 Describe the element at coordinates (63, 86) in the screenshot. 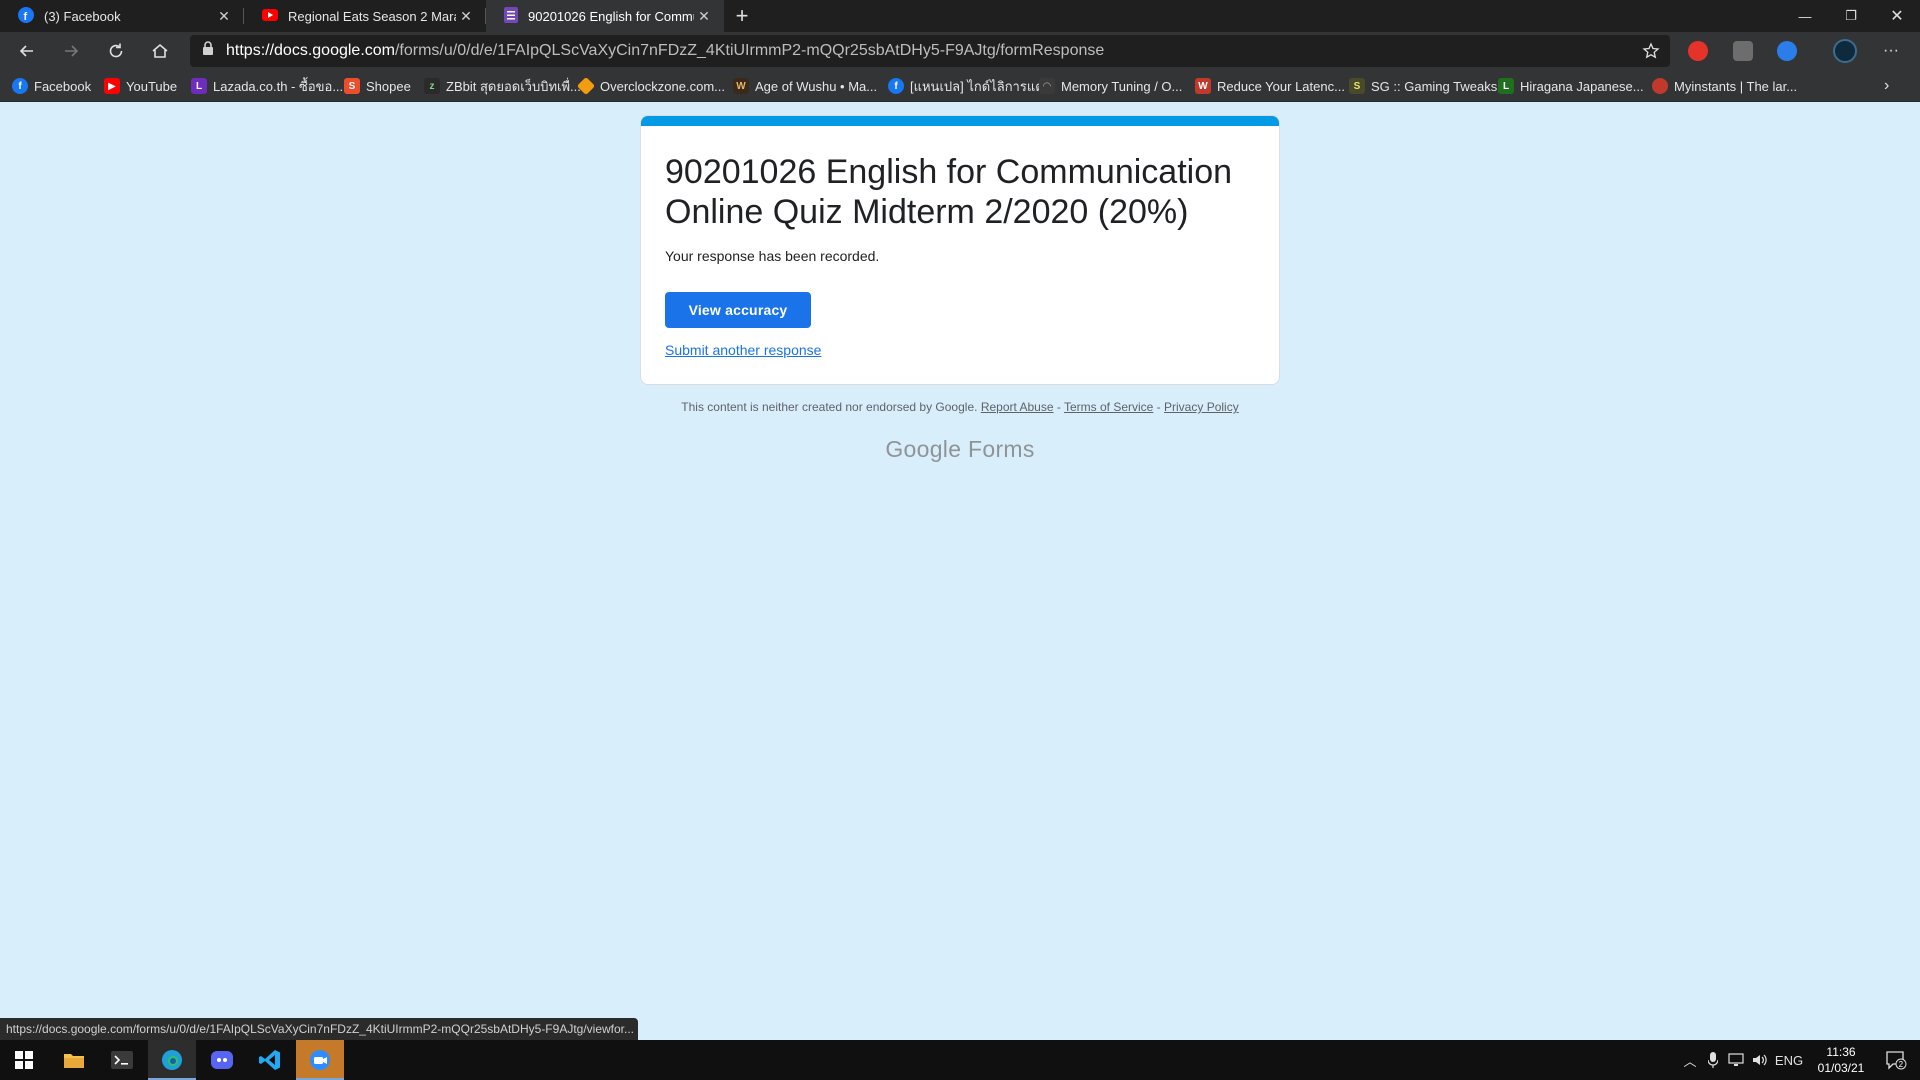

I see `bookmark-label: Facebook` at that location.